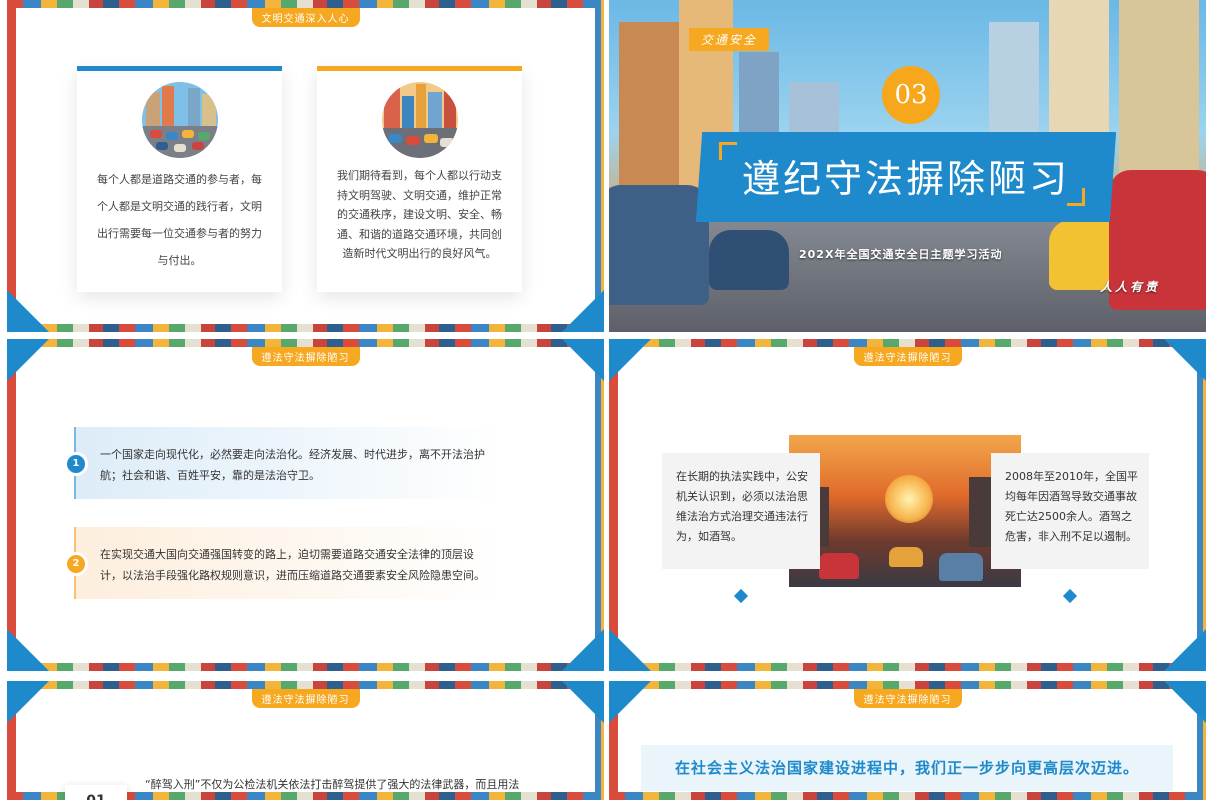 Image resolution: width=1212 pixels, height=800 pixels. I want to click on sunset-traffic-image, so click(905, 511).